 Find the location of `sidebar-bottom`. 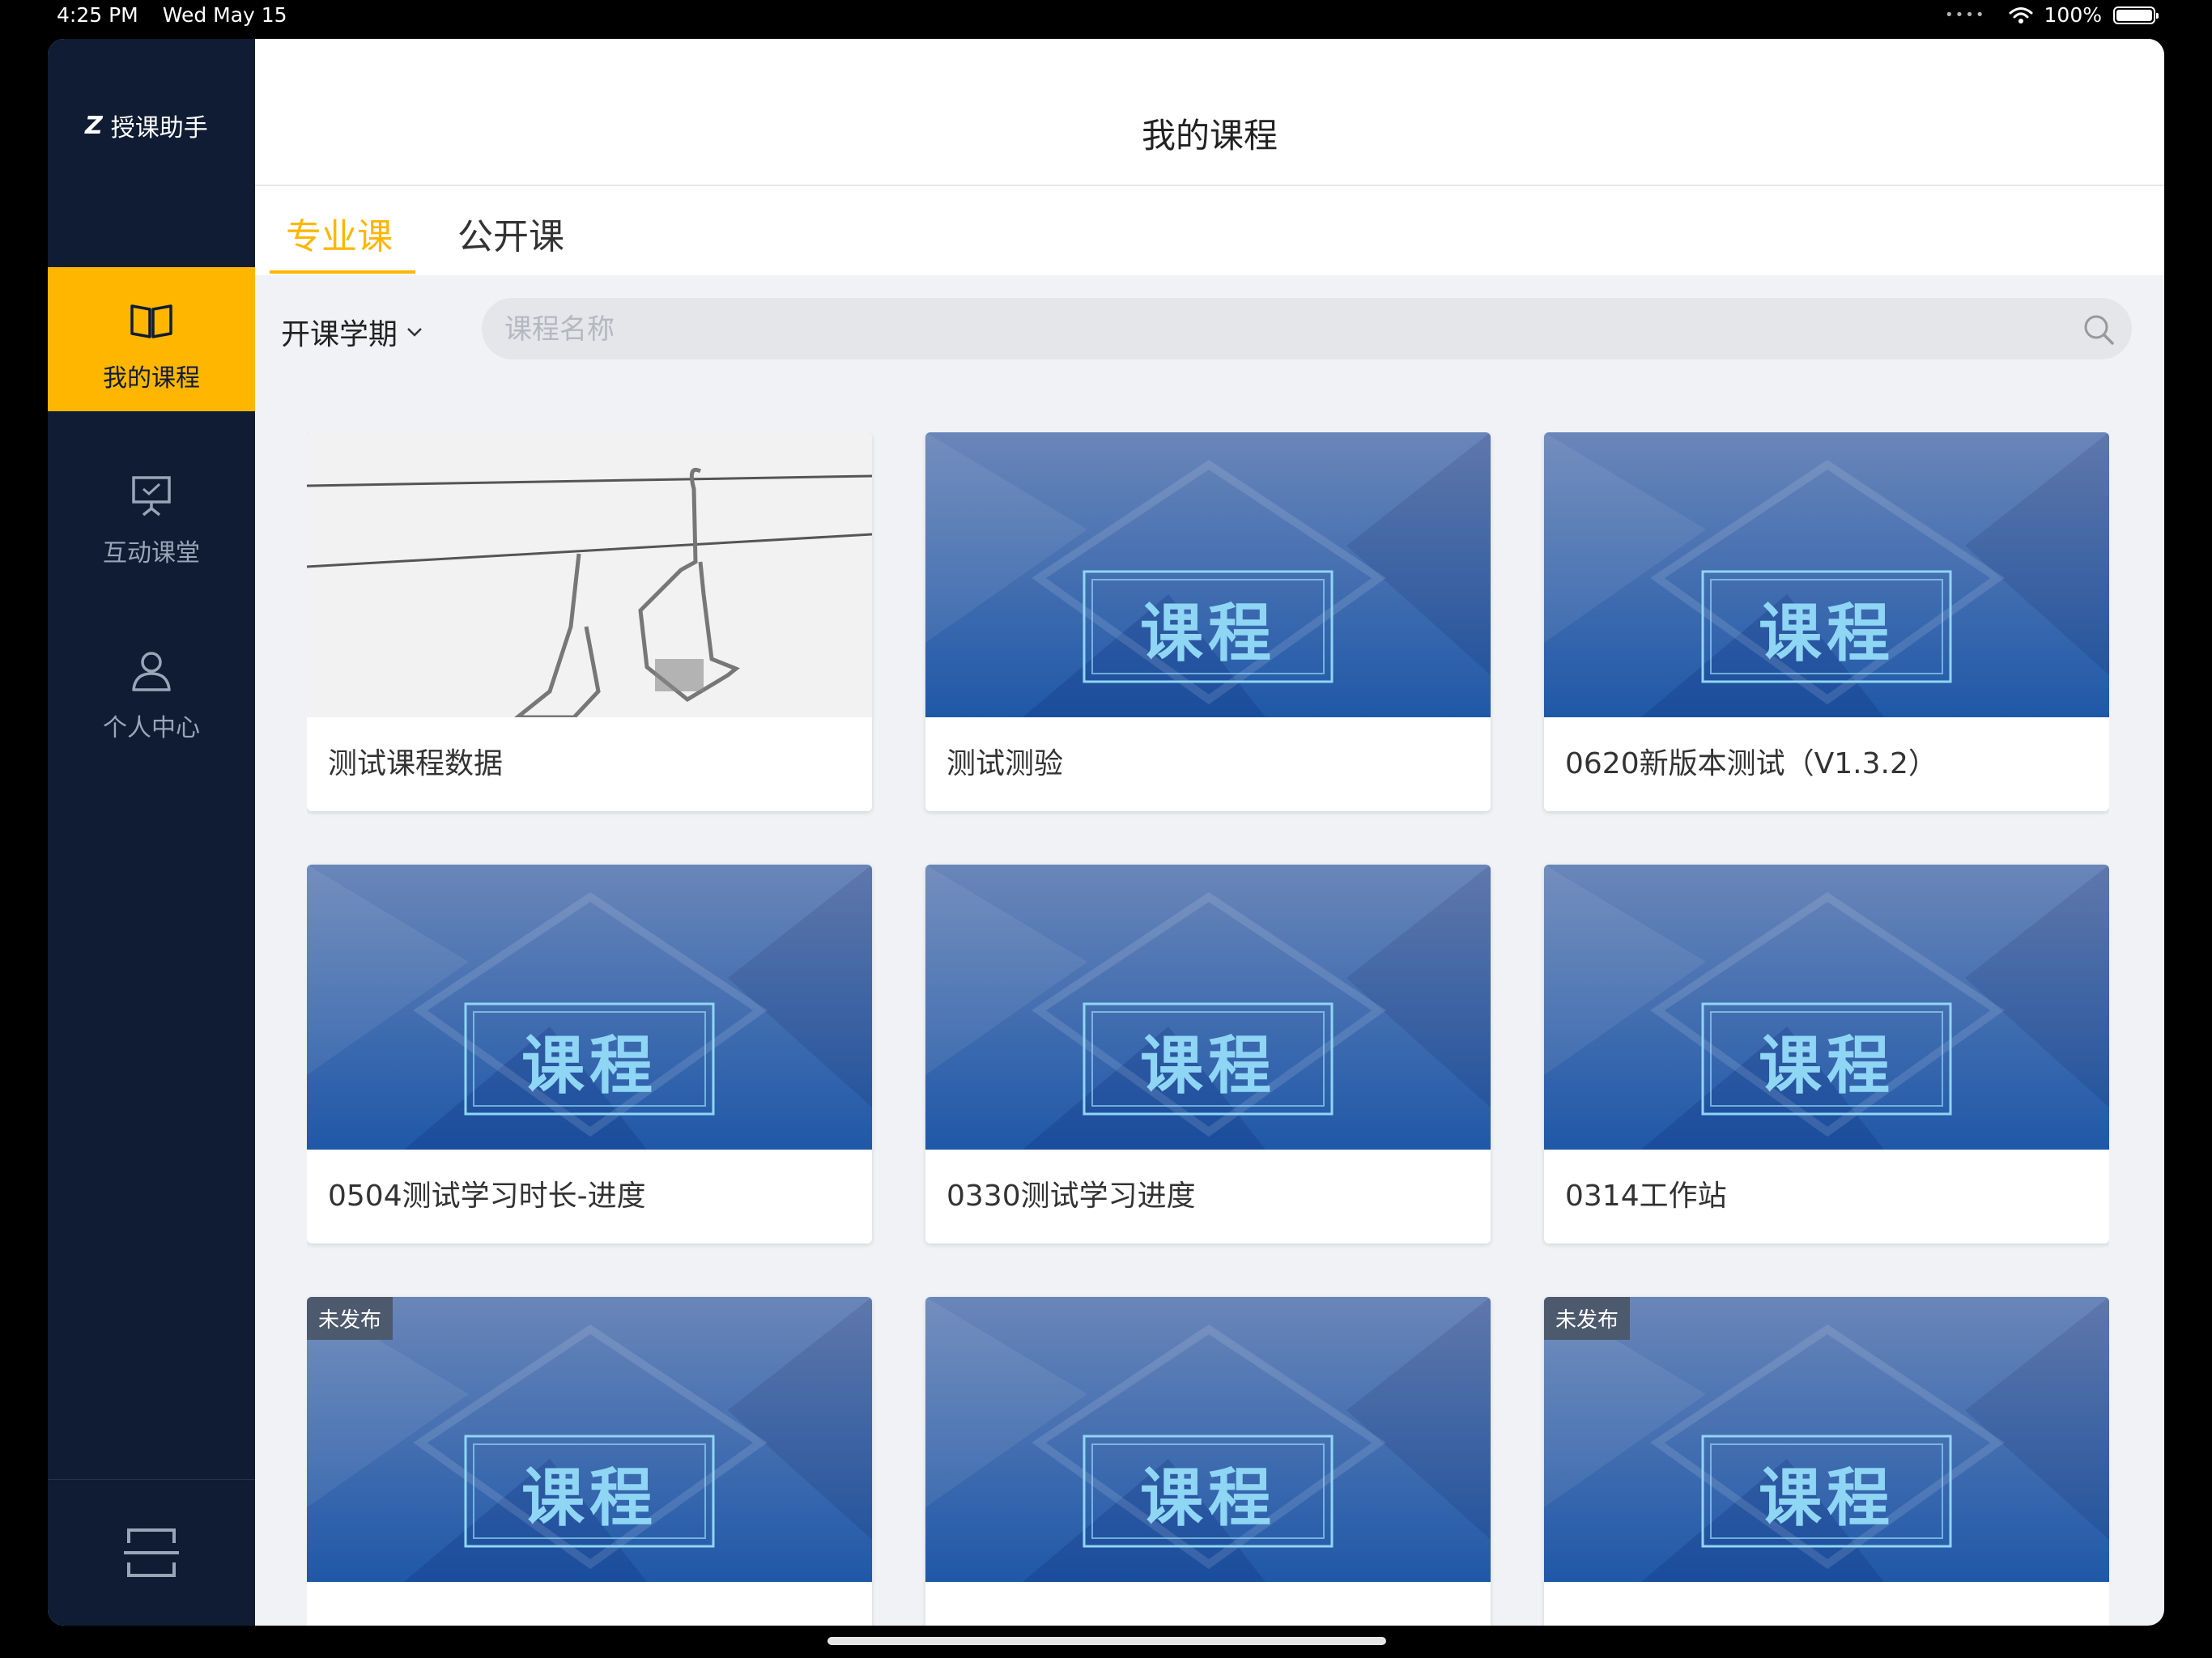

sidebar-bottom is located at coordinates (152, 1552).